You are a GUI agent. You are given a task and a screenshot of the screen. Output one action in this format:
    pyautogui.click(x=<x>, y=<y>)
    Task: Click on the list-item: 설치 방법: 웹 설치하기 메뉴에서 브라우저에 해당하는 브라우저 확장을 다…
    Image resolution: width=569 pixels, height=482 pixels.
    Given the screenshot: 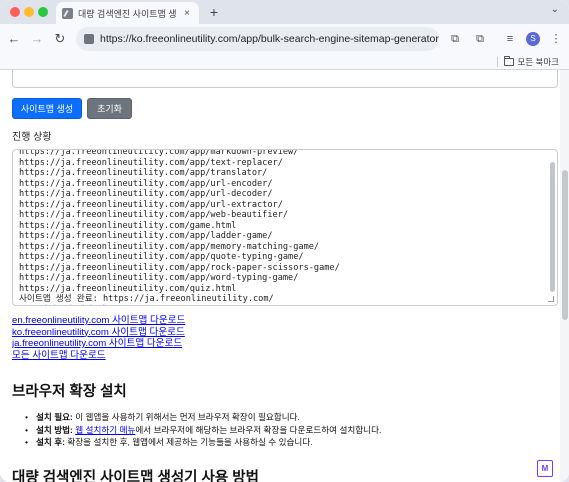 What is the action you would take?
    pyautogui.click(x=202, y=430)
    